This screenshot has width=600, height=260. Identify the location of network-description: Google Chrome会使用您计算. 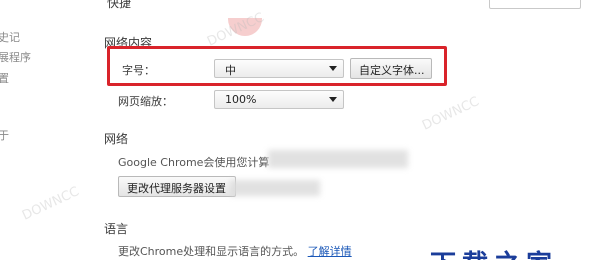
(194, 162).